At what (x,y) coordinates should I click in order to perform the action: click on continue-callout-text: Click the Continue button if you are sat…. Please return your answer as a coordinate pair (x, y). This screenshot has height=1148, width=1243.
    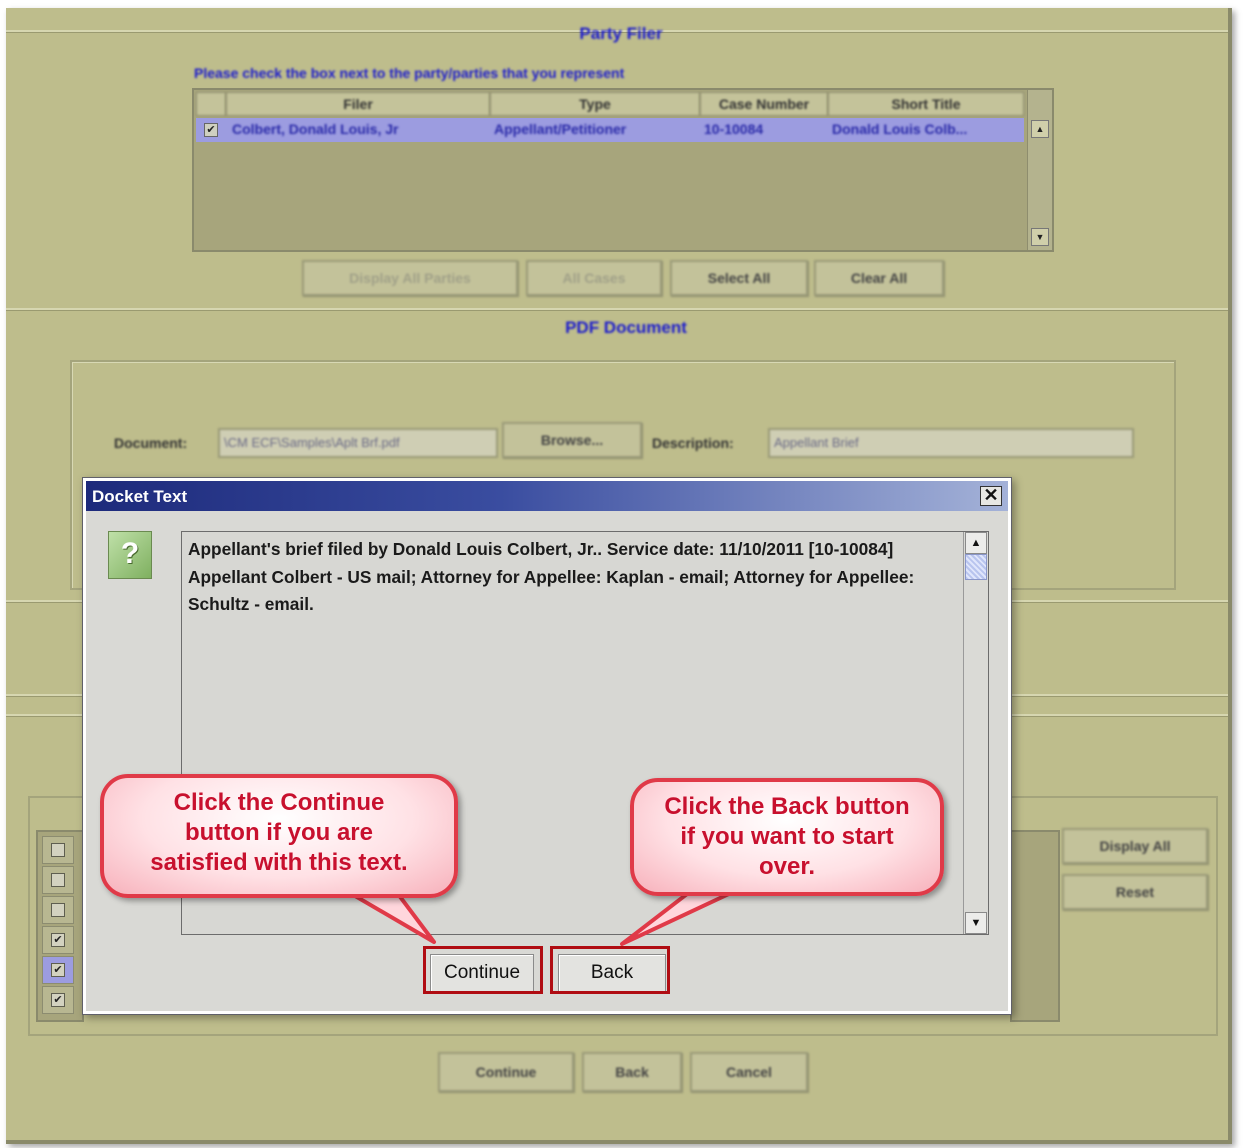
    Looking at the image, I should click on (279, 832).